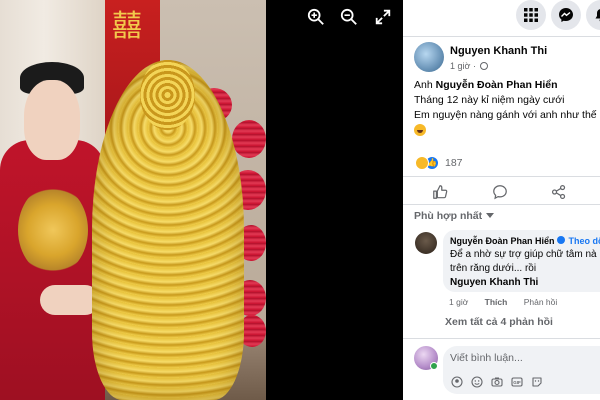  What do you see at coordinates (560, 193) in the screenshot?
I see `share-icon` at bounding box center [560, 193].